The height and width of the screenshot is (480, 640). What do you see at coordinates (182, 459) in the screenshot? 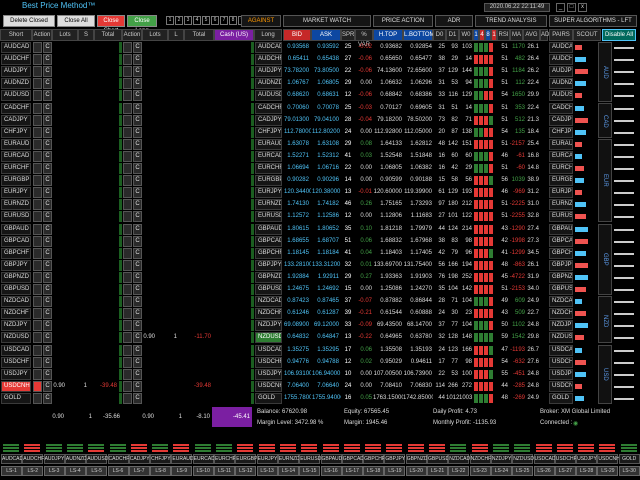
I see `strip-pair-chip: EURAUD` at bounding box center [182, 459].